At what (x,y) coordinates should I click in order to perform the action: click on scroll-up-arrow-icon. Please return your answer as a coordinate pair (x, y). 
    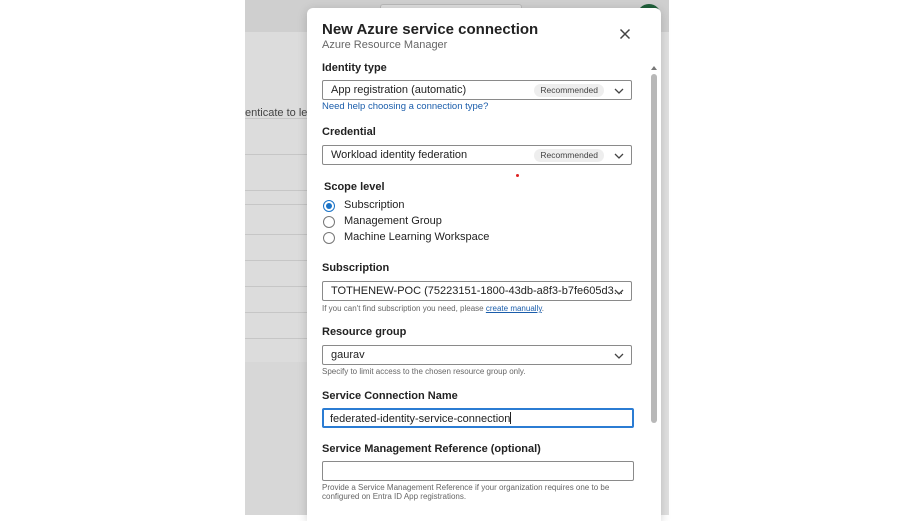
    Looking at the image, I should click on (654, 68).